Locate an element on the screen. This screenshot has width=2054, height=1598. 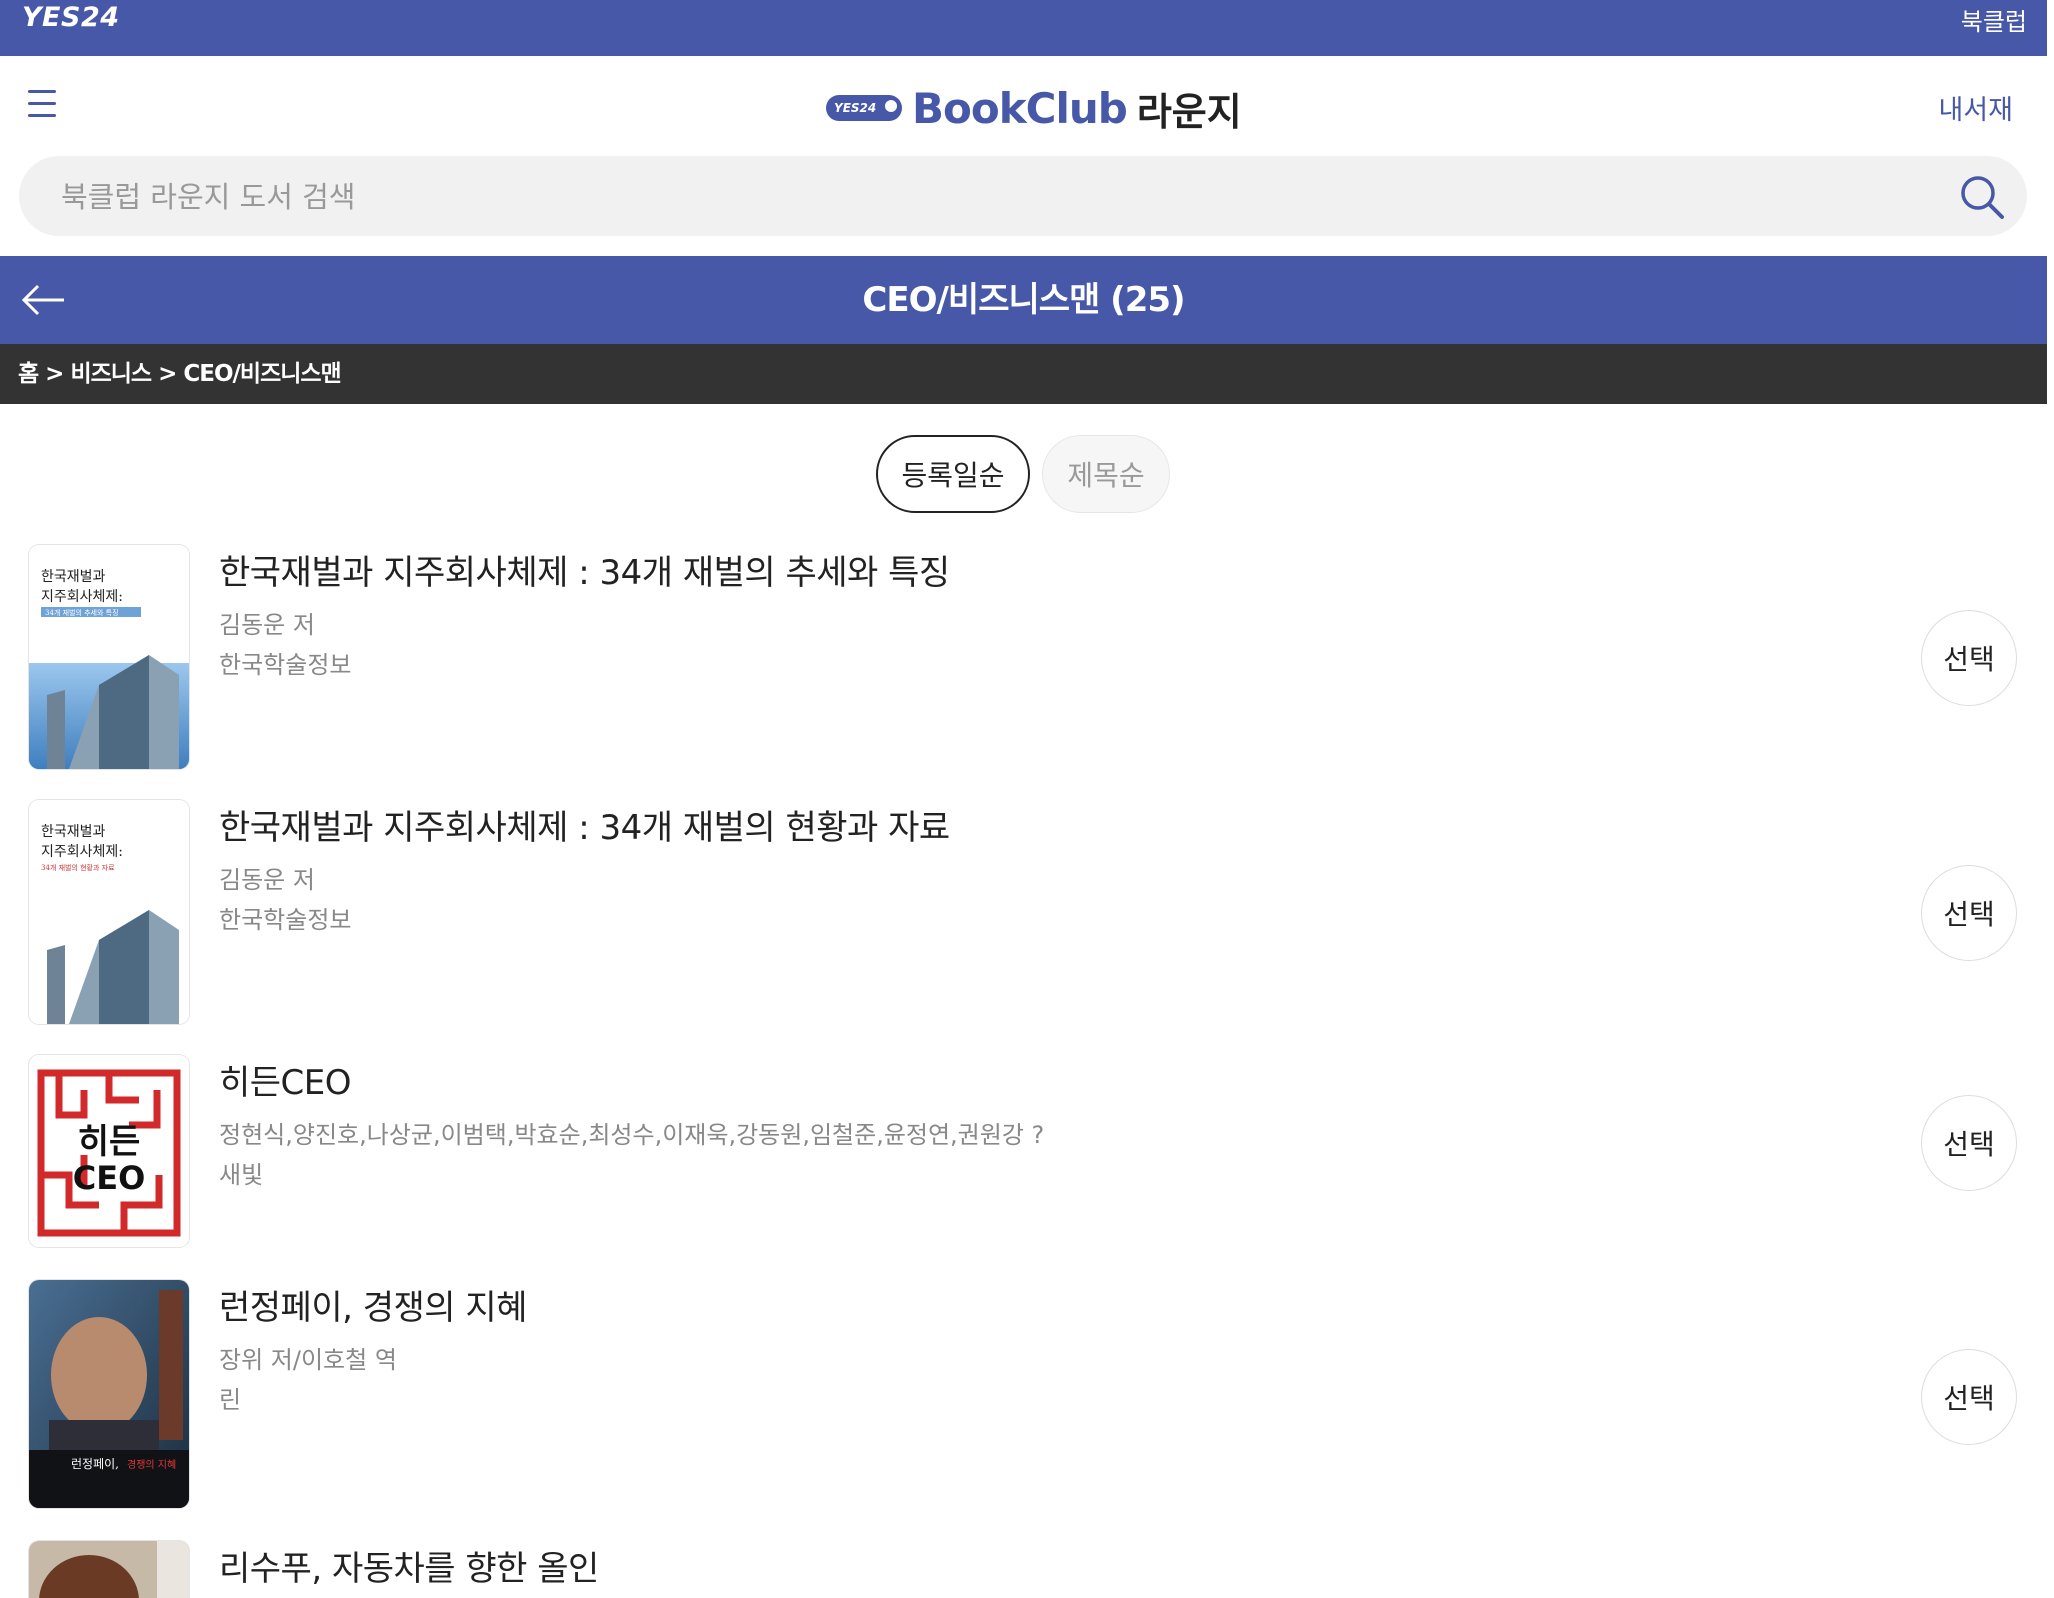
logo-text: BookClub is located at coordinates (1020, 108).